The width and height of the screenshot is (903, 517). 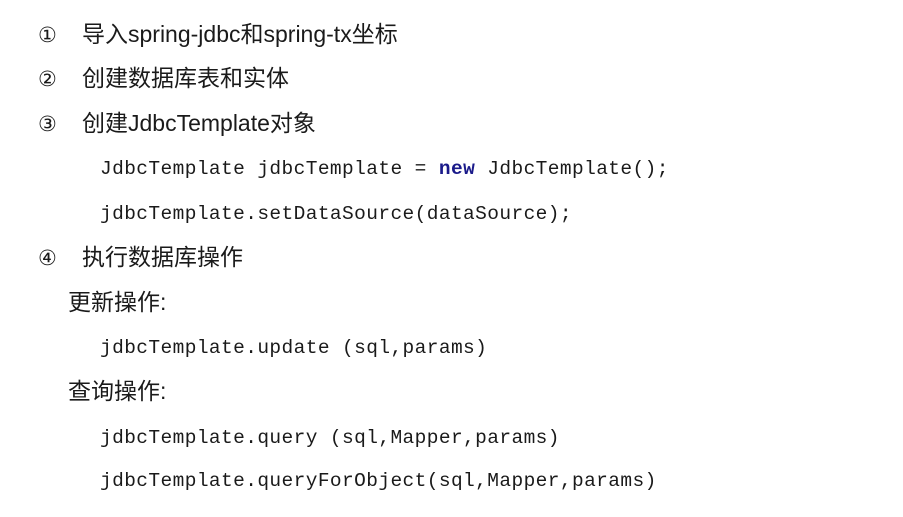 I want to click on step-3-text: 创建JdbcTemplate对象, so click(x=199, y=123).